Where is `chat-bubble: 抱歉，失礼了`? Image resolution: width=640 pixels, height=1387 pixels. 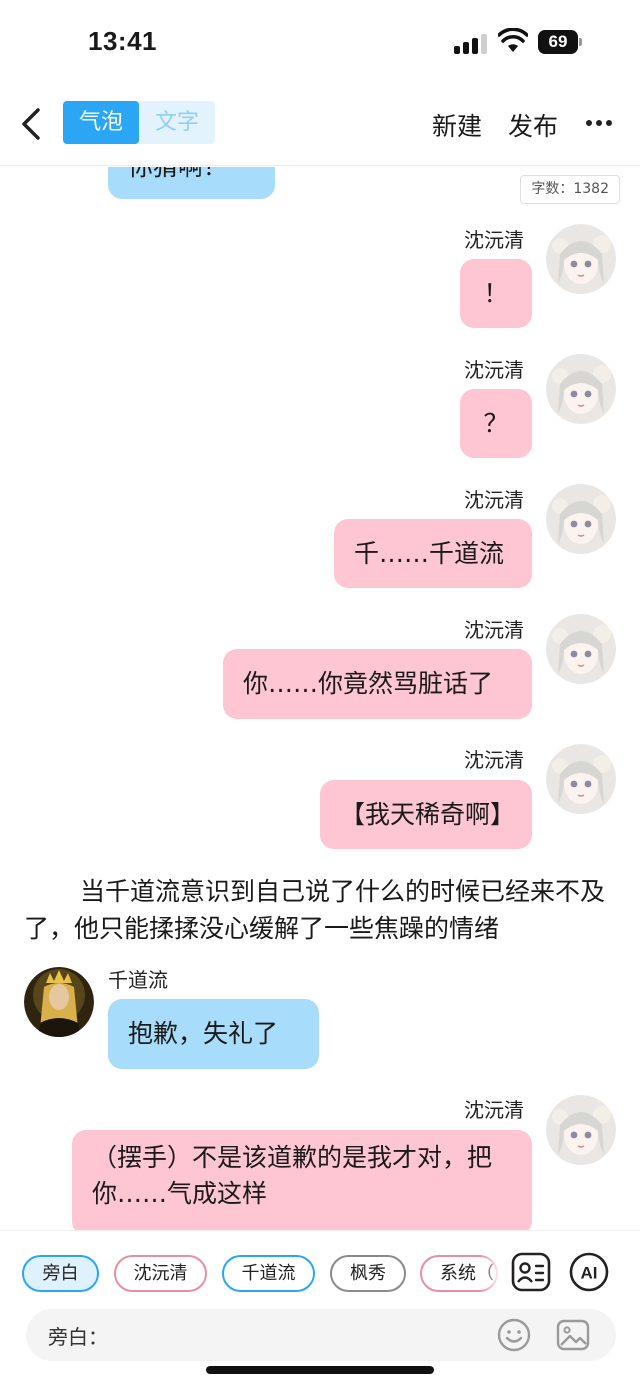 chat-bubble: 抱歉，失礼了 is located at coordinates (213, 1034).